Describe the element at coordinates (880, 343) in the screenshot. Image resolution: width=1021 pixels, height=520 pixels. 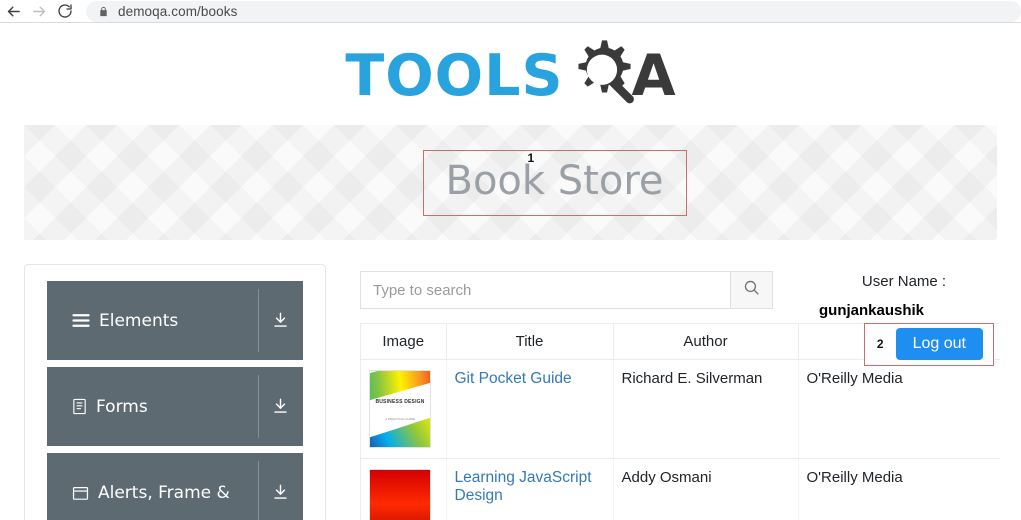
I see `annotation-marker-2: 2` at that location.